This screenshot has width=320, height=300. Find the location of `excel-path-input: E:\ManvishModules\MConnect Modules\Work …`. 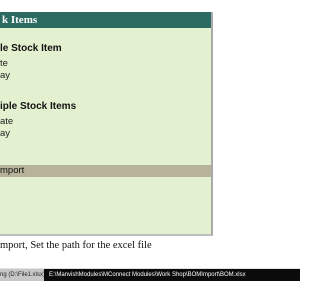

excel-path-input: E:\ManvishModules\MConnect Modules\Work … is located at coordinates (172, 275).